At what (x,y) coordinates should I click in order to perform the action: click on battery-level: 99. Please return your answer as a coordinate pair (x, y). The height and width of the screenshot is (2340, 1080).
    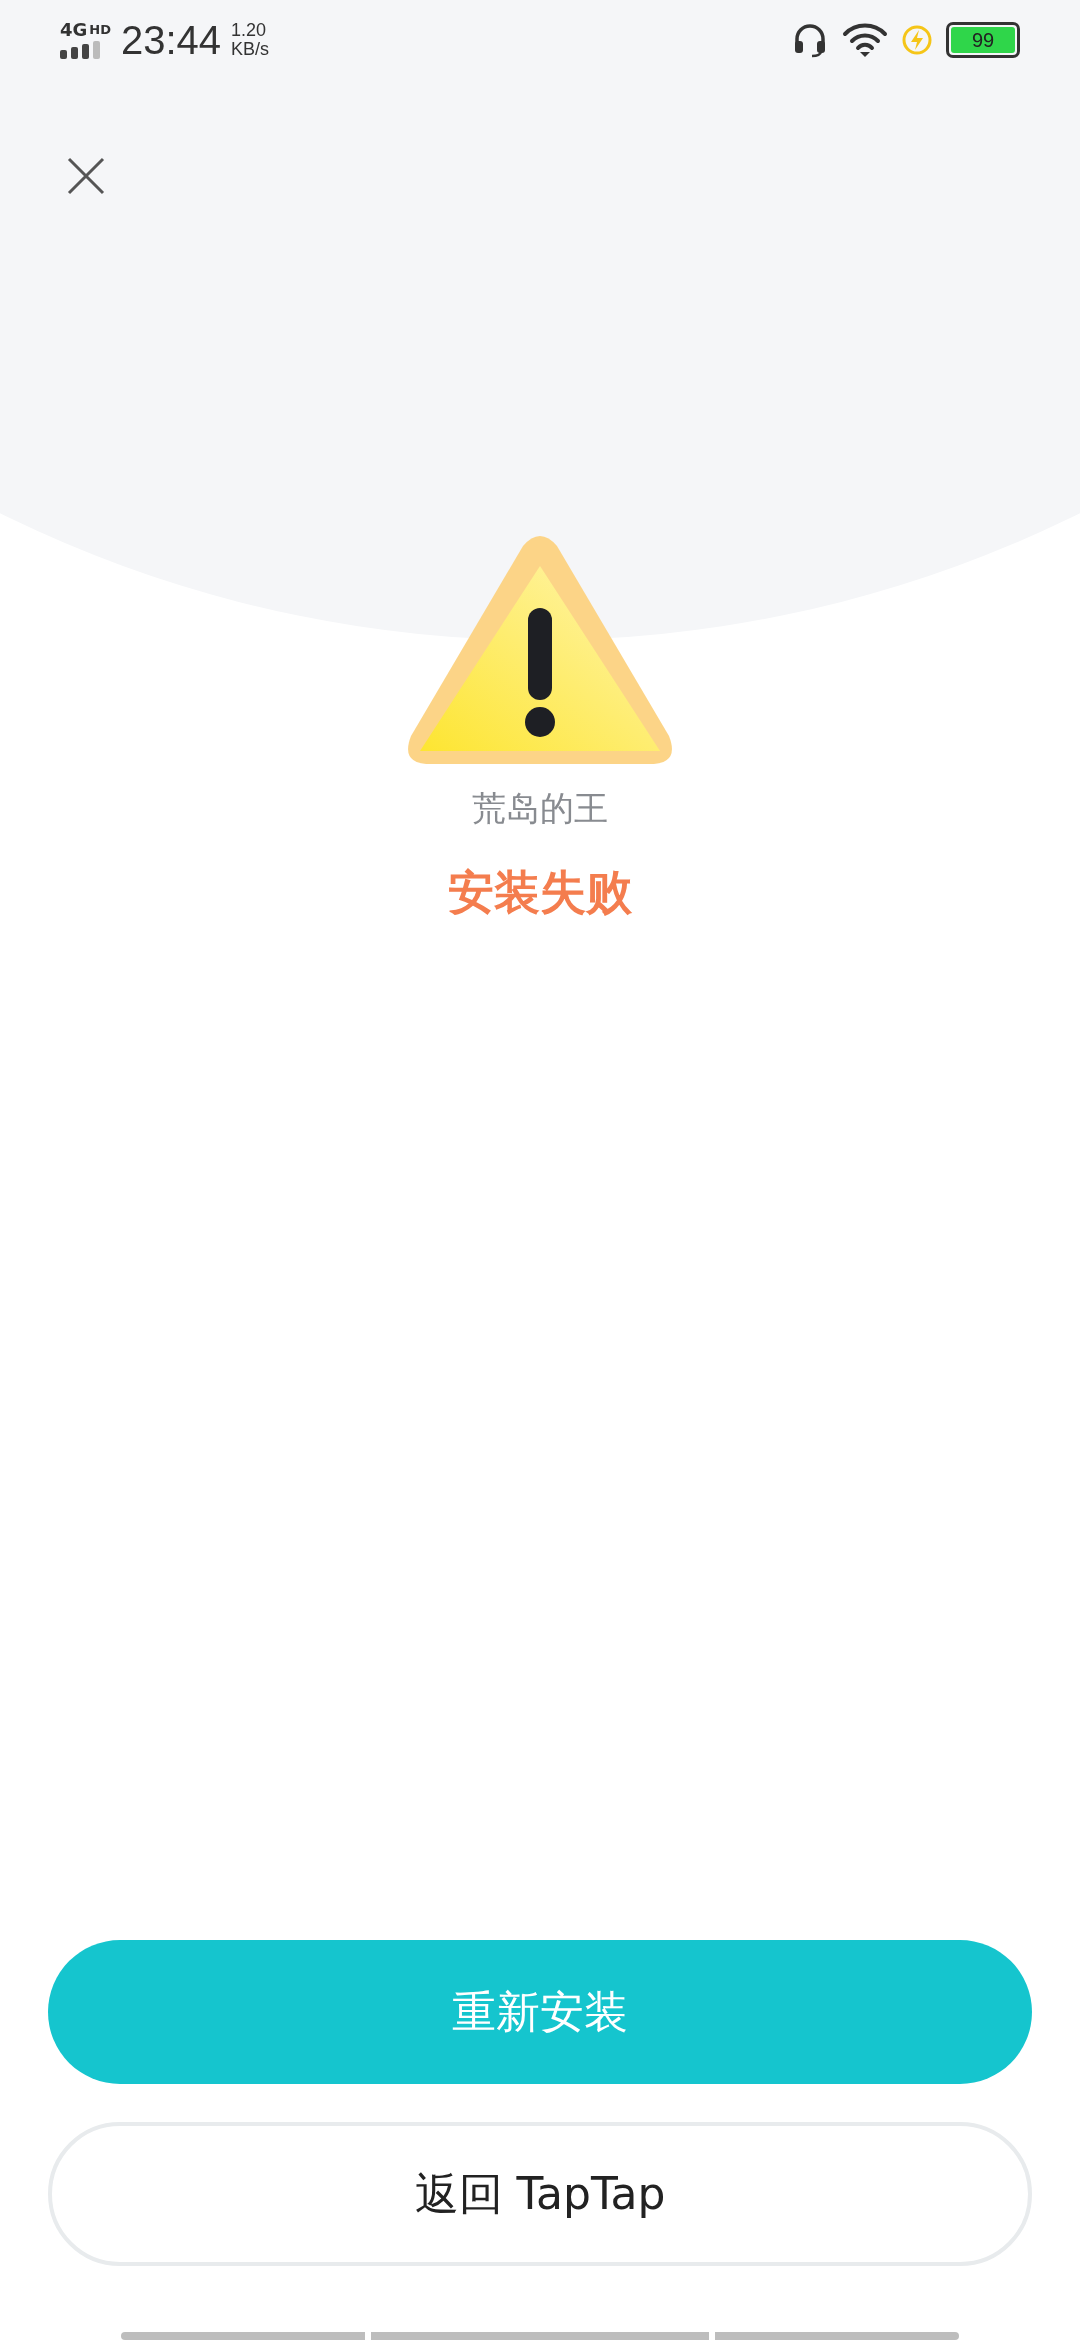
    Looking at the image, I should click on (983, 40).